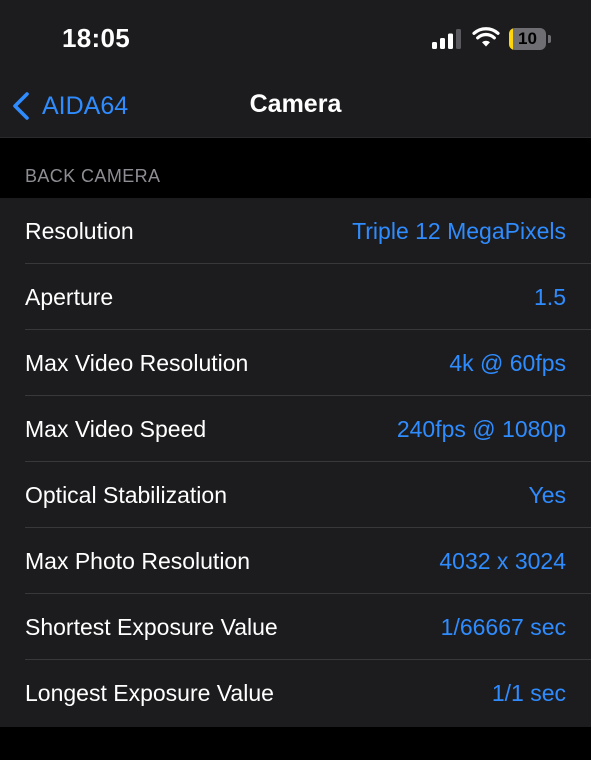 The width and height of the screenshot is (591, 760). What do you see at coordinates (116, 429) in the screenshot?
I see `row-label: Max Video Speed` at bounding box center [116, 429].